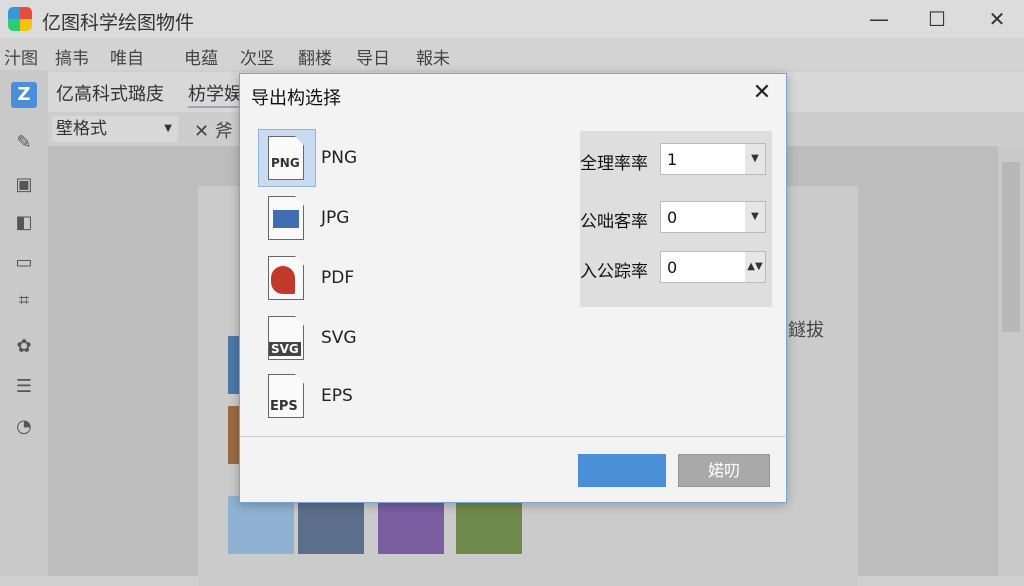  Describe the element at coordinates (622, 470) in the screenshot. I see `ok-button` at that location.